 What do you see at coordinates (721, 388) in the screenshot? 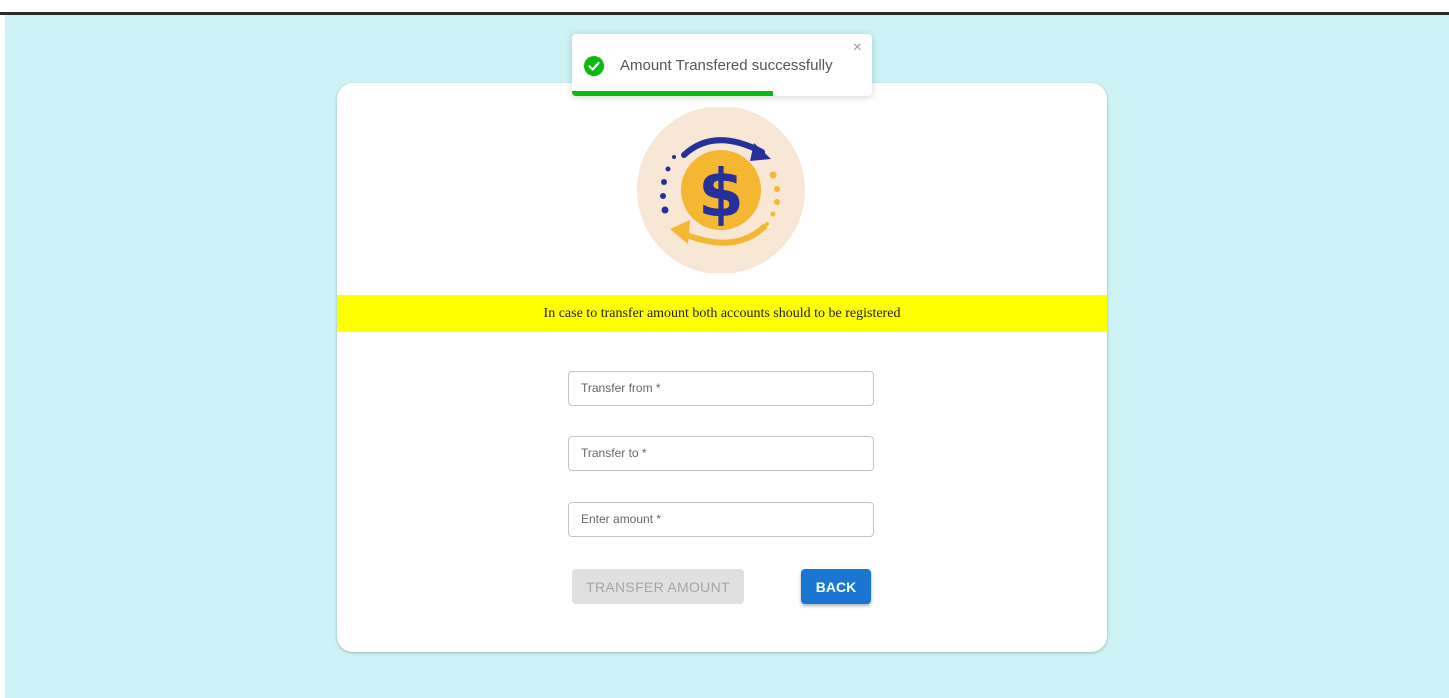
I see `transfer-from-field: Transfer from *` at bounding box center [721, 388].